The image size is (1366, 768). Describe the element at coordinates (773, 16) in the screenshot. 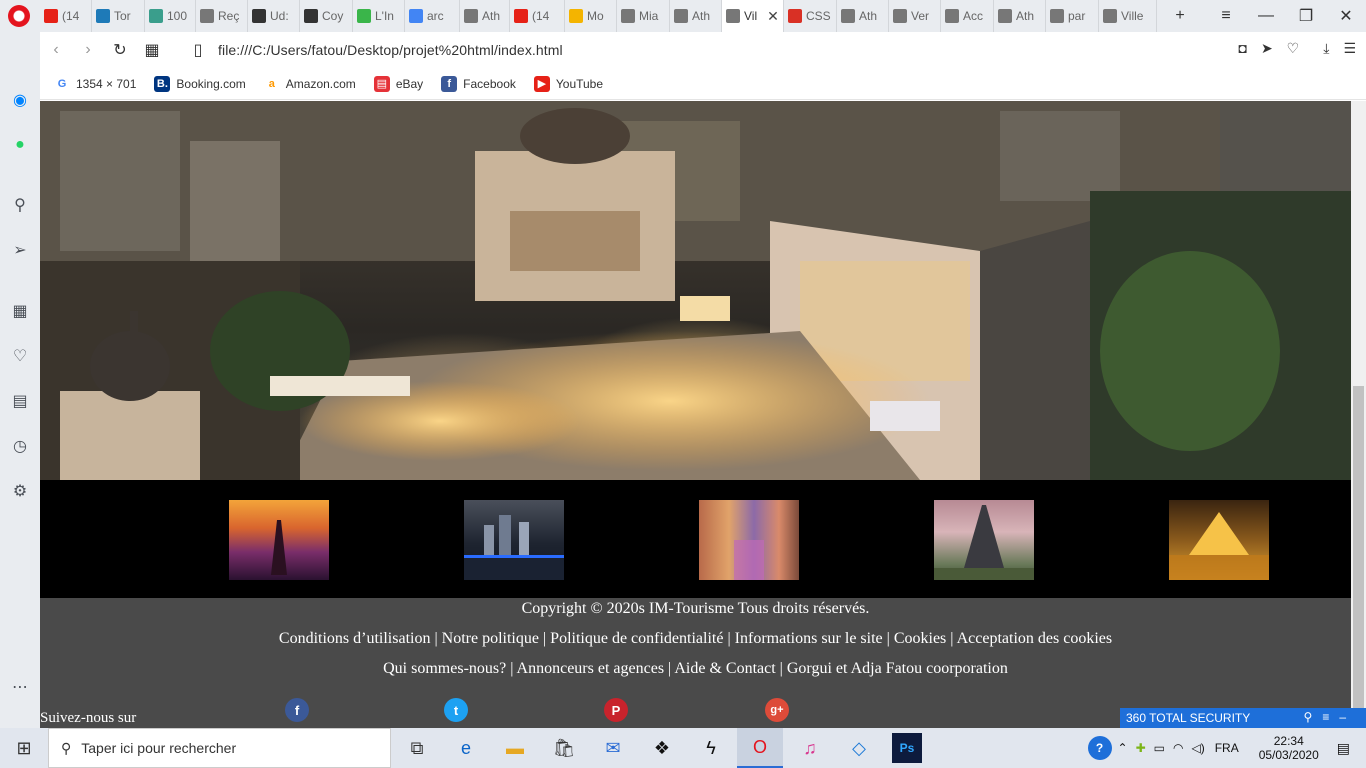

I see `close-tab-icon: ✕` at that location.